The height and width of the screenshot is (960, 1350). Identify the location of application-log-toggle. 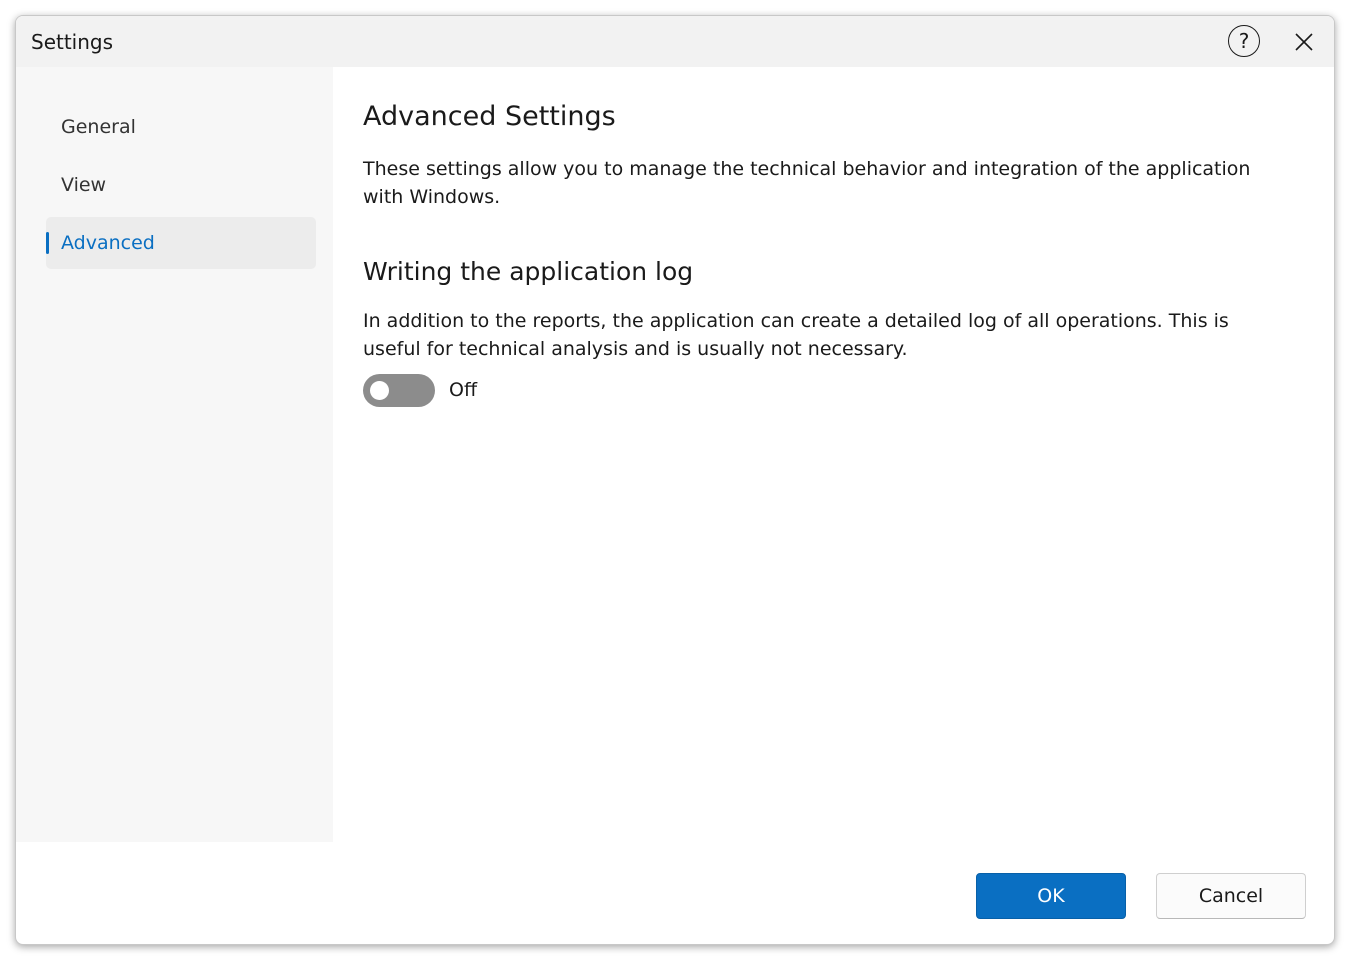
(399, 390).